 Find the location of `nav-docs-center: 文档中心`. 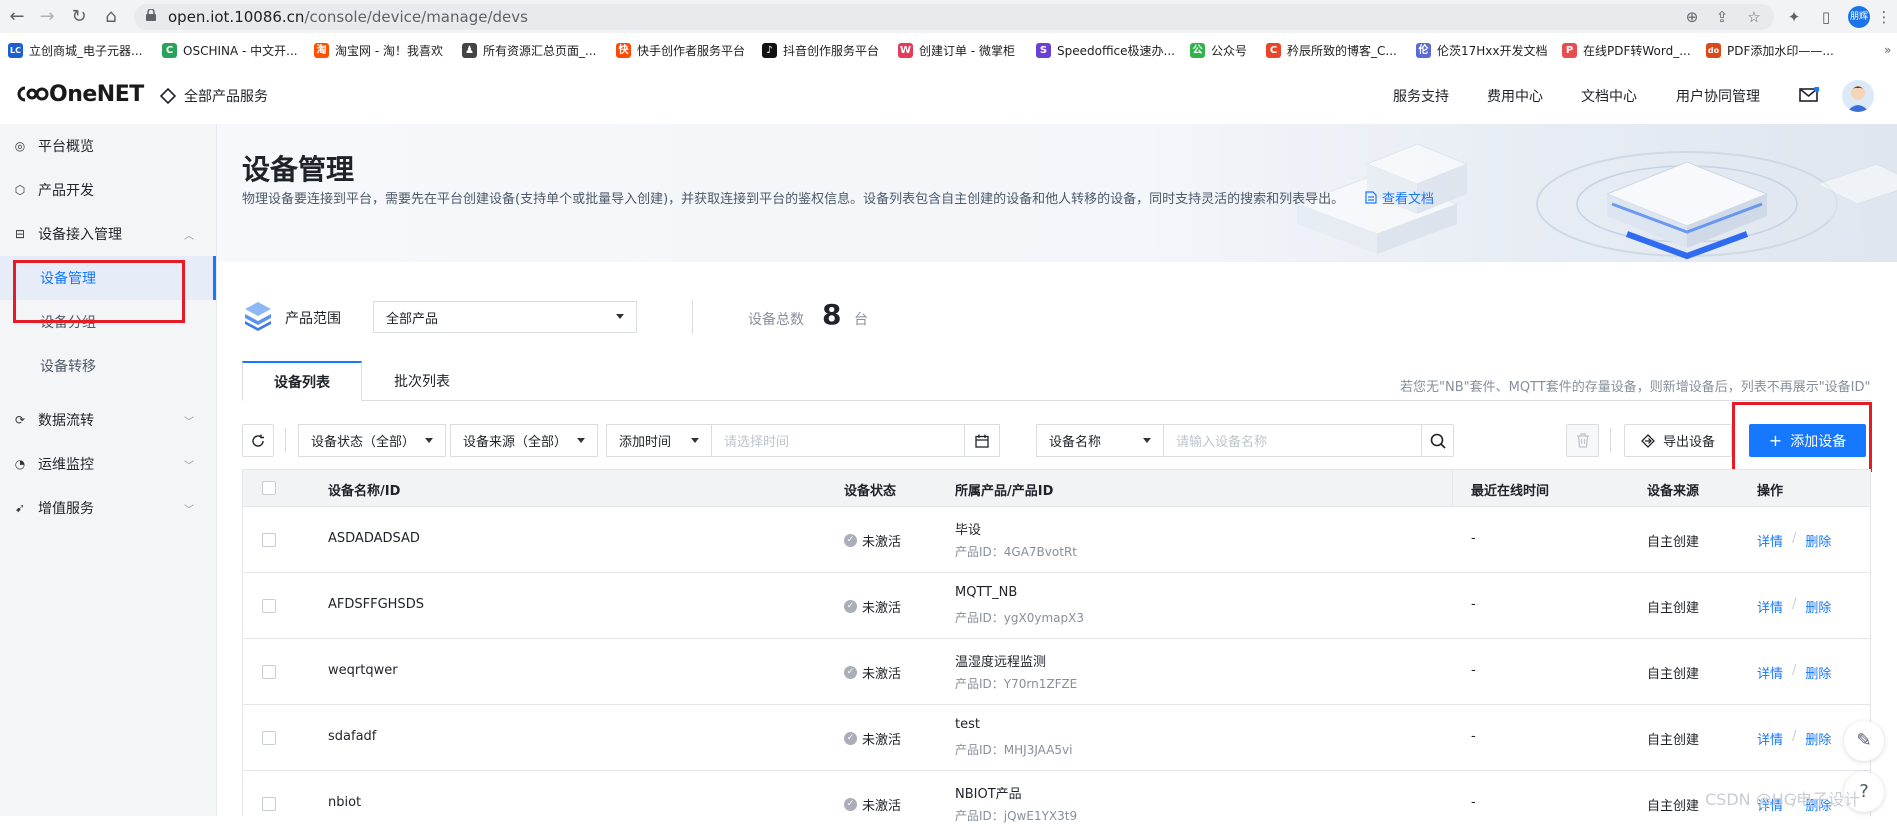

nav-docs-center: 文档中心 is located at coordinates (1609, 96).